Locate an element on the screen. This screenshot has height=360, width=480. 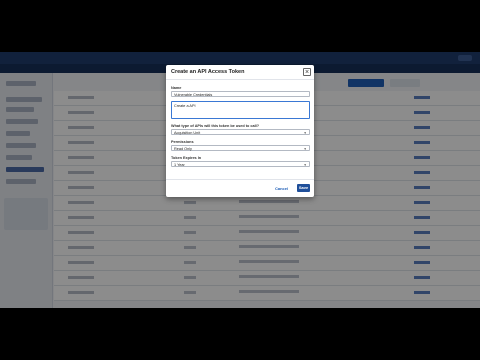
close-icon: × is located at coordinates (307, 72).